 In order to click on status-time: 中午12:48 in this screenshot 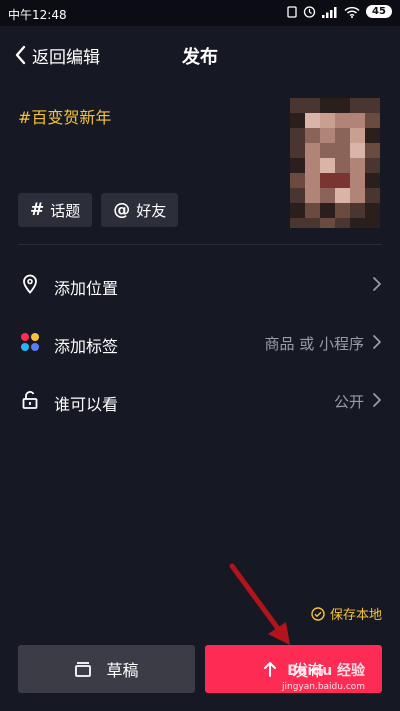, I will do `click(37, 15)`.